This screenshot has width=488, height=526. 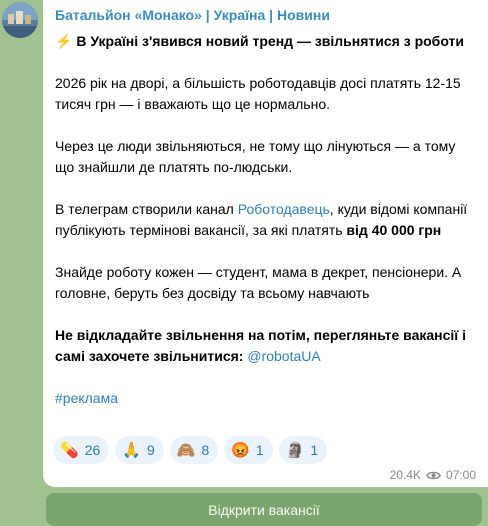 What do you see at coordinates (265, 398) in the screenshot?
I see `hashtag-paragraph: #реклама` at bounding box center [265, 398].